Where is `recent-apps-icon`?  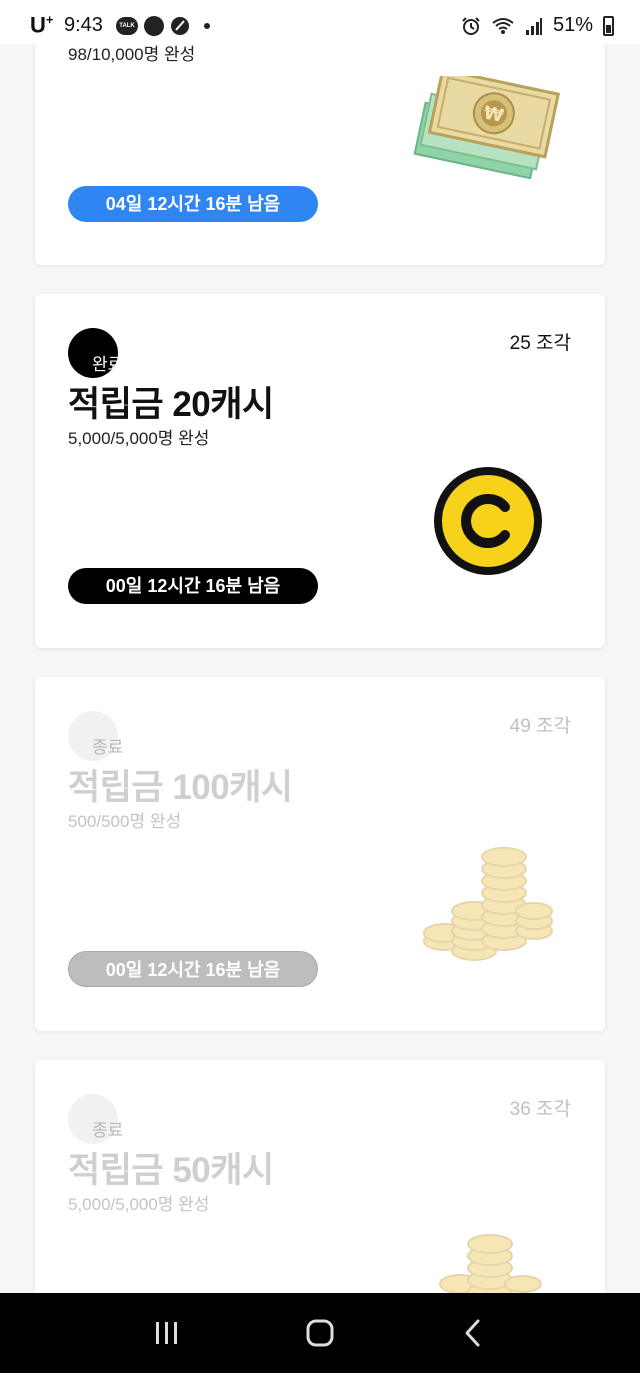 recent-apps-icon is located at coordinates (166, 1333).